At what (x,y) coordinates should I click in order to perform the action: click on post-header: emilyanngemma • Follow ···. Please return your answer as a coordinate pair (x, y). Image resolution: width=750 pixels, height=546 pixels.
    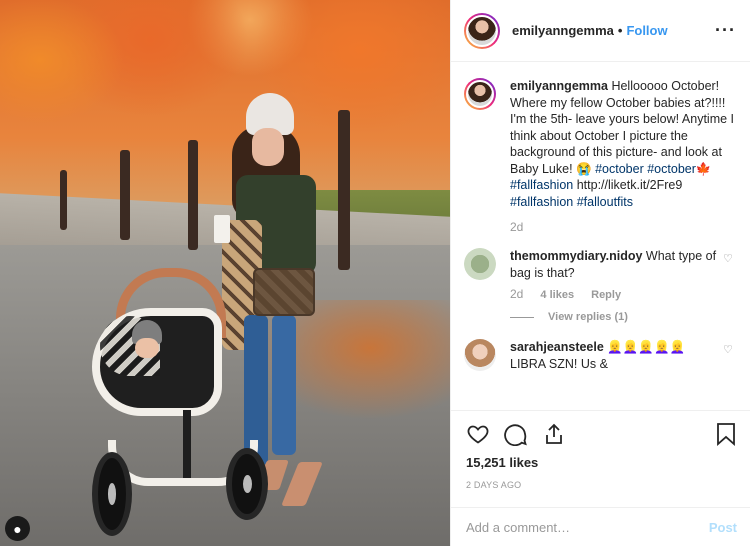
    Looking at the image, I should click on (600, 31).